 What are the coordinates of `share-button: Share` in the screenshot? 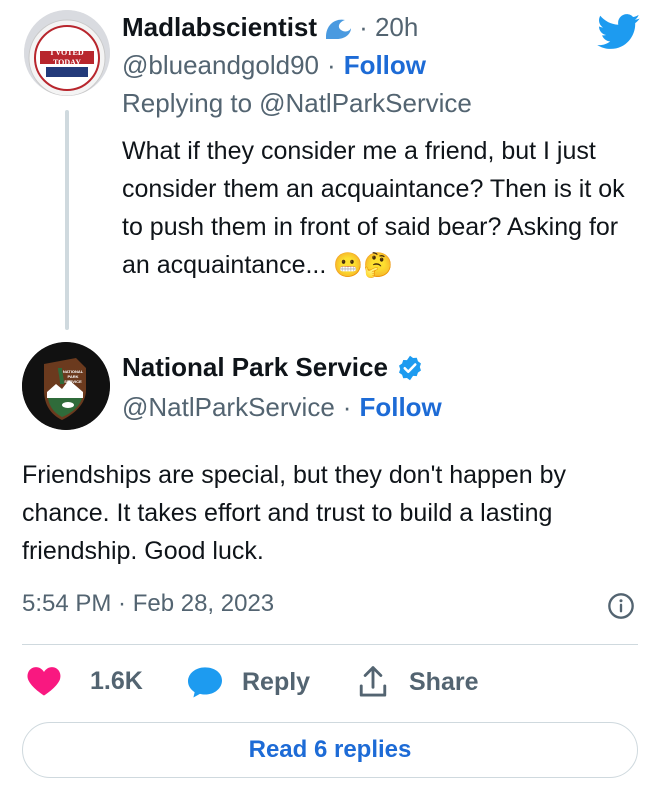 It's located at (417, 682).